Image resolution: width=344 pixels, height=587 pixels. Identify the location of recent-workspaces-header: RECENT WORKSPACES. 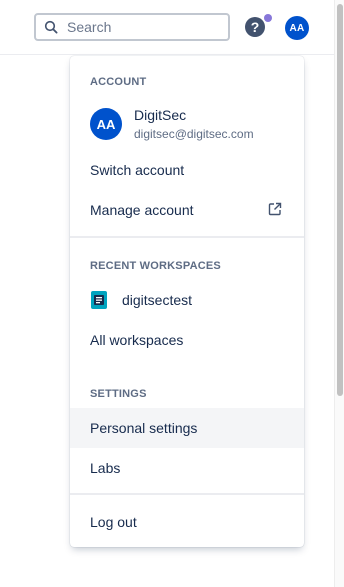
(155, 266).